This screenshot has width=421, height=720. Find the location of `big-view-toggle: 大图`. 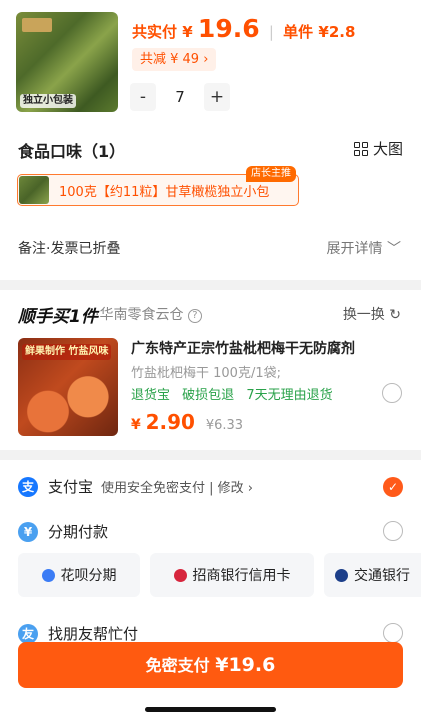

big-view-toggle: 大图 is located at coordinates (378, 148).